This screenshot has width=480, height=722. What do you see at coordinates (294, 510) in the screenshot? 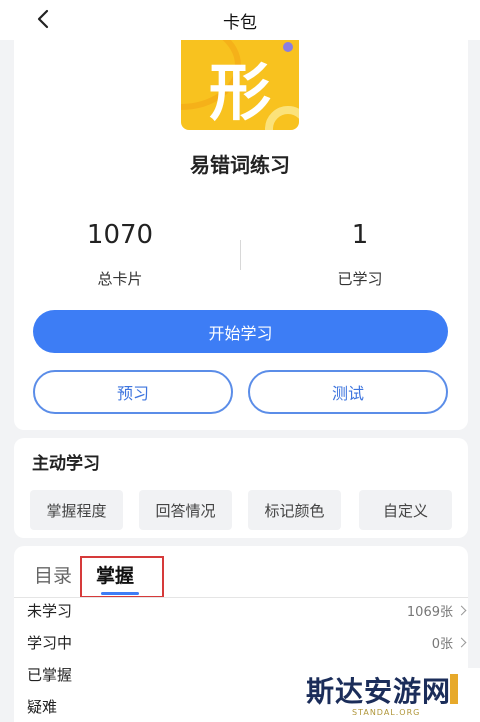
I see `chip-mark-color: 标记颜色` at bounding box center [294, 510].